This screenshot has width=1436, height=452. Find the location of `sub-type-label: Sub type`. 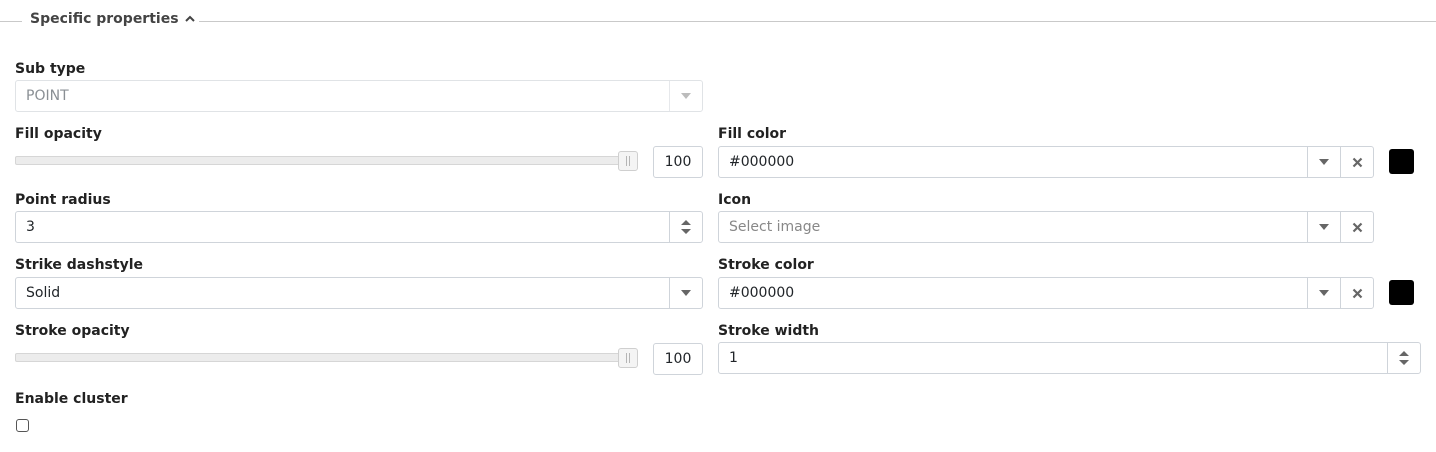

sub-type-label: Sub type is located at coordinates (50, 69).